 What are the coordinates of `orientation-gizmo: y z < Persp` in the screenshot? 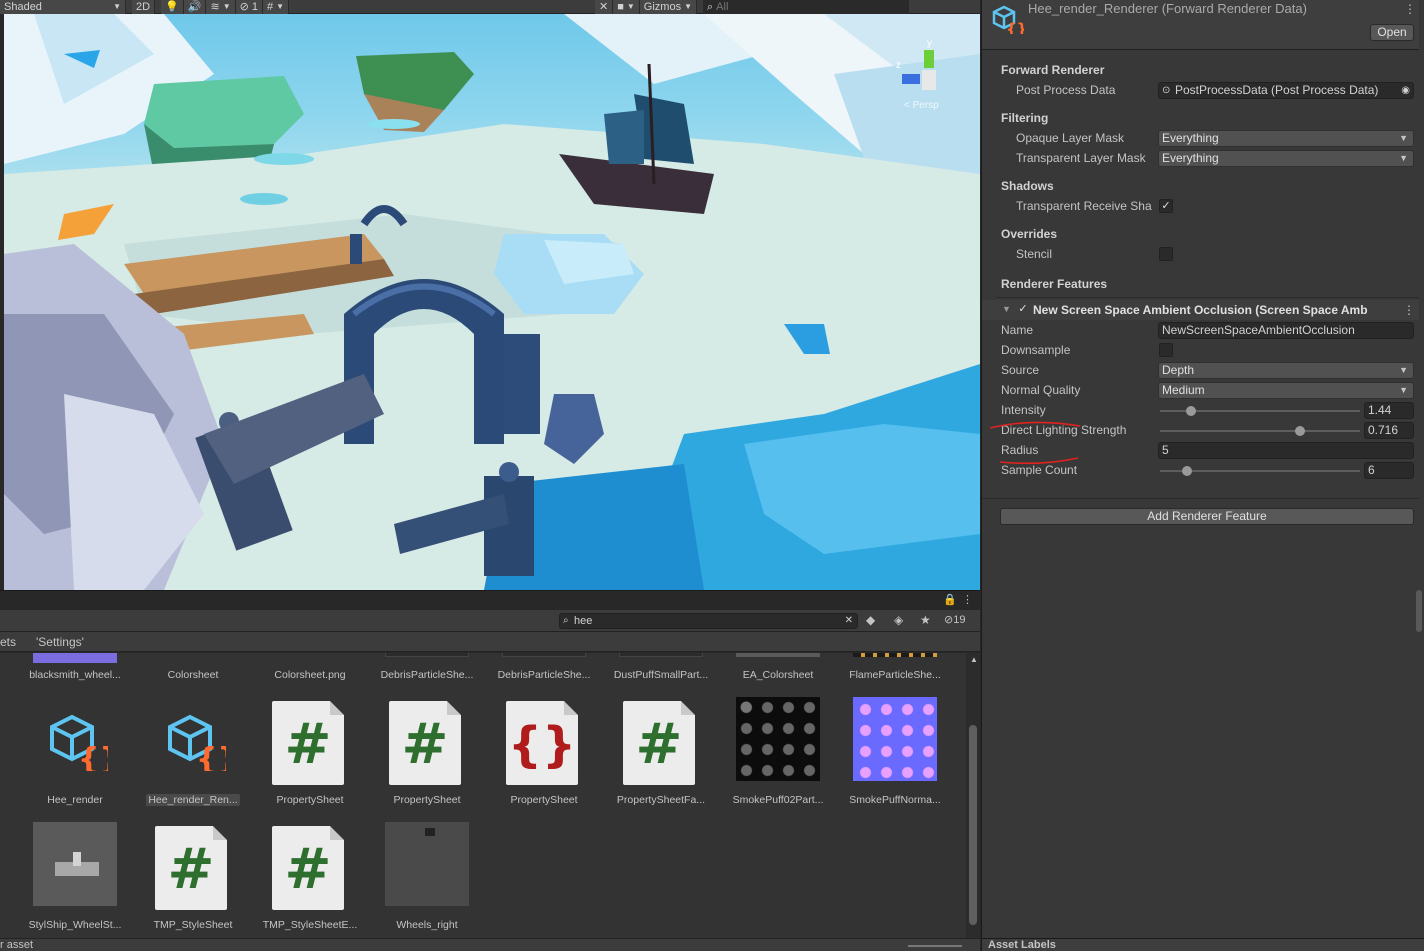 It's located at (924, 74).